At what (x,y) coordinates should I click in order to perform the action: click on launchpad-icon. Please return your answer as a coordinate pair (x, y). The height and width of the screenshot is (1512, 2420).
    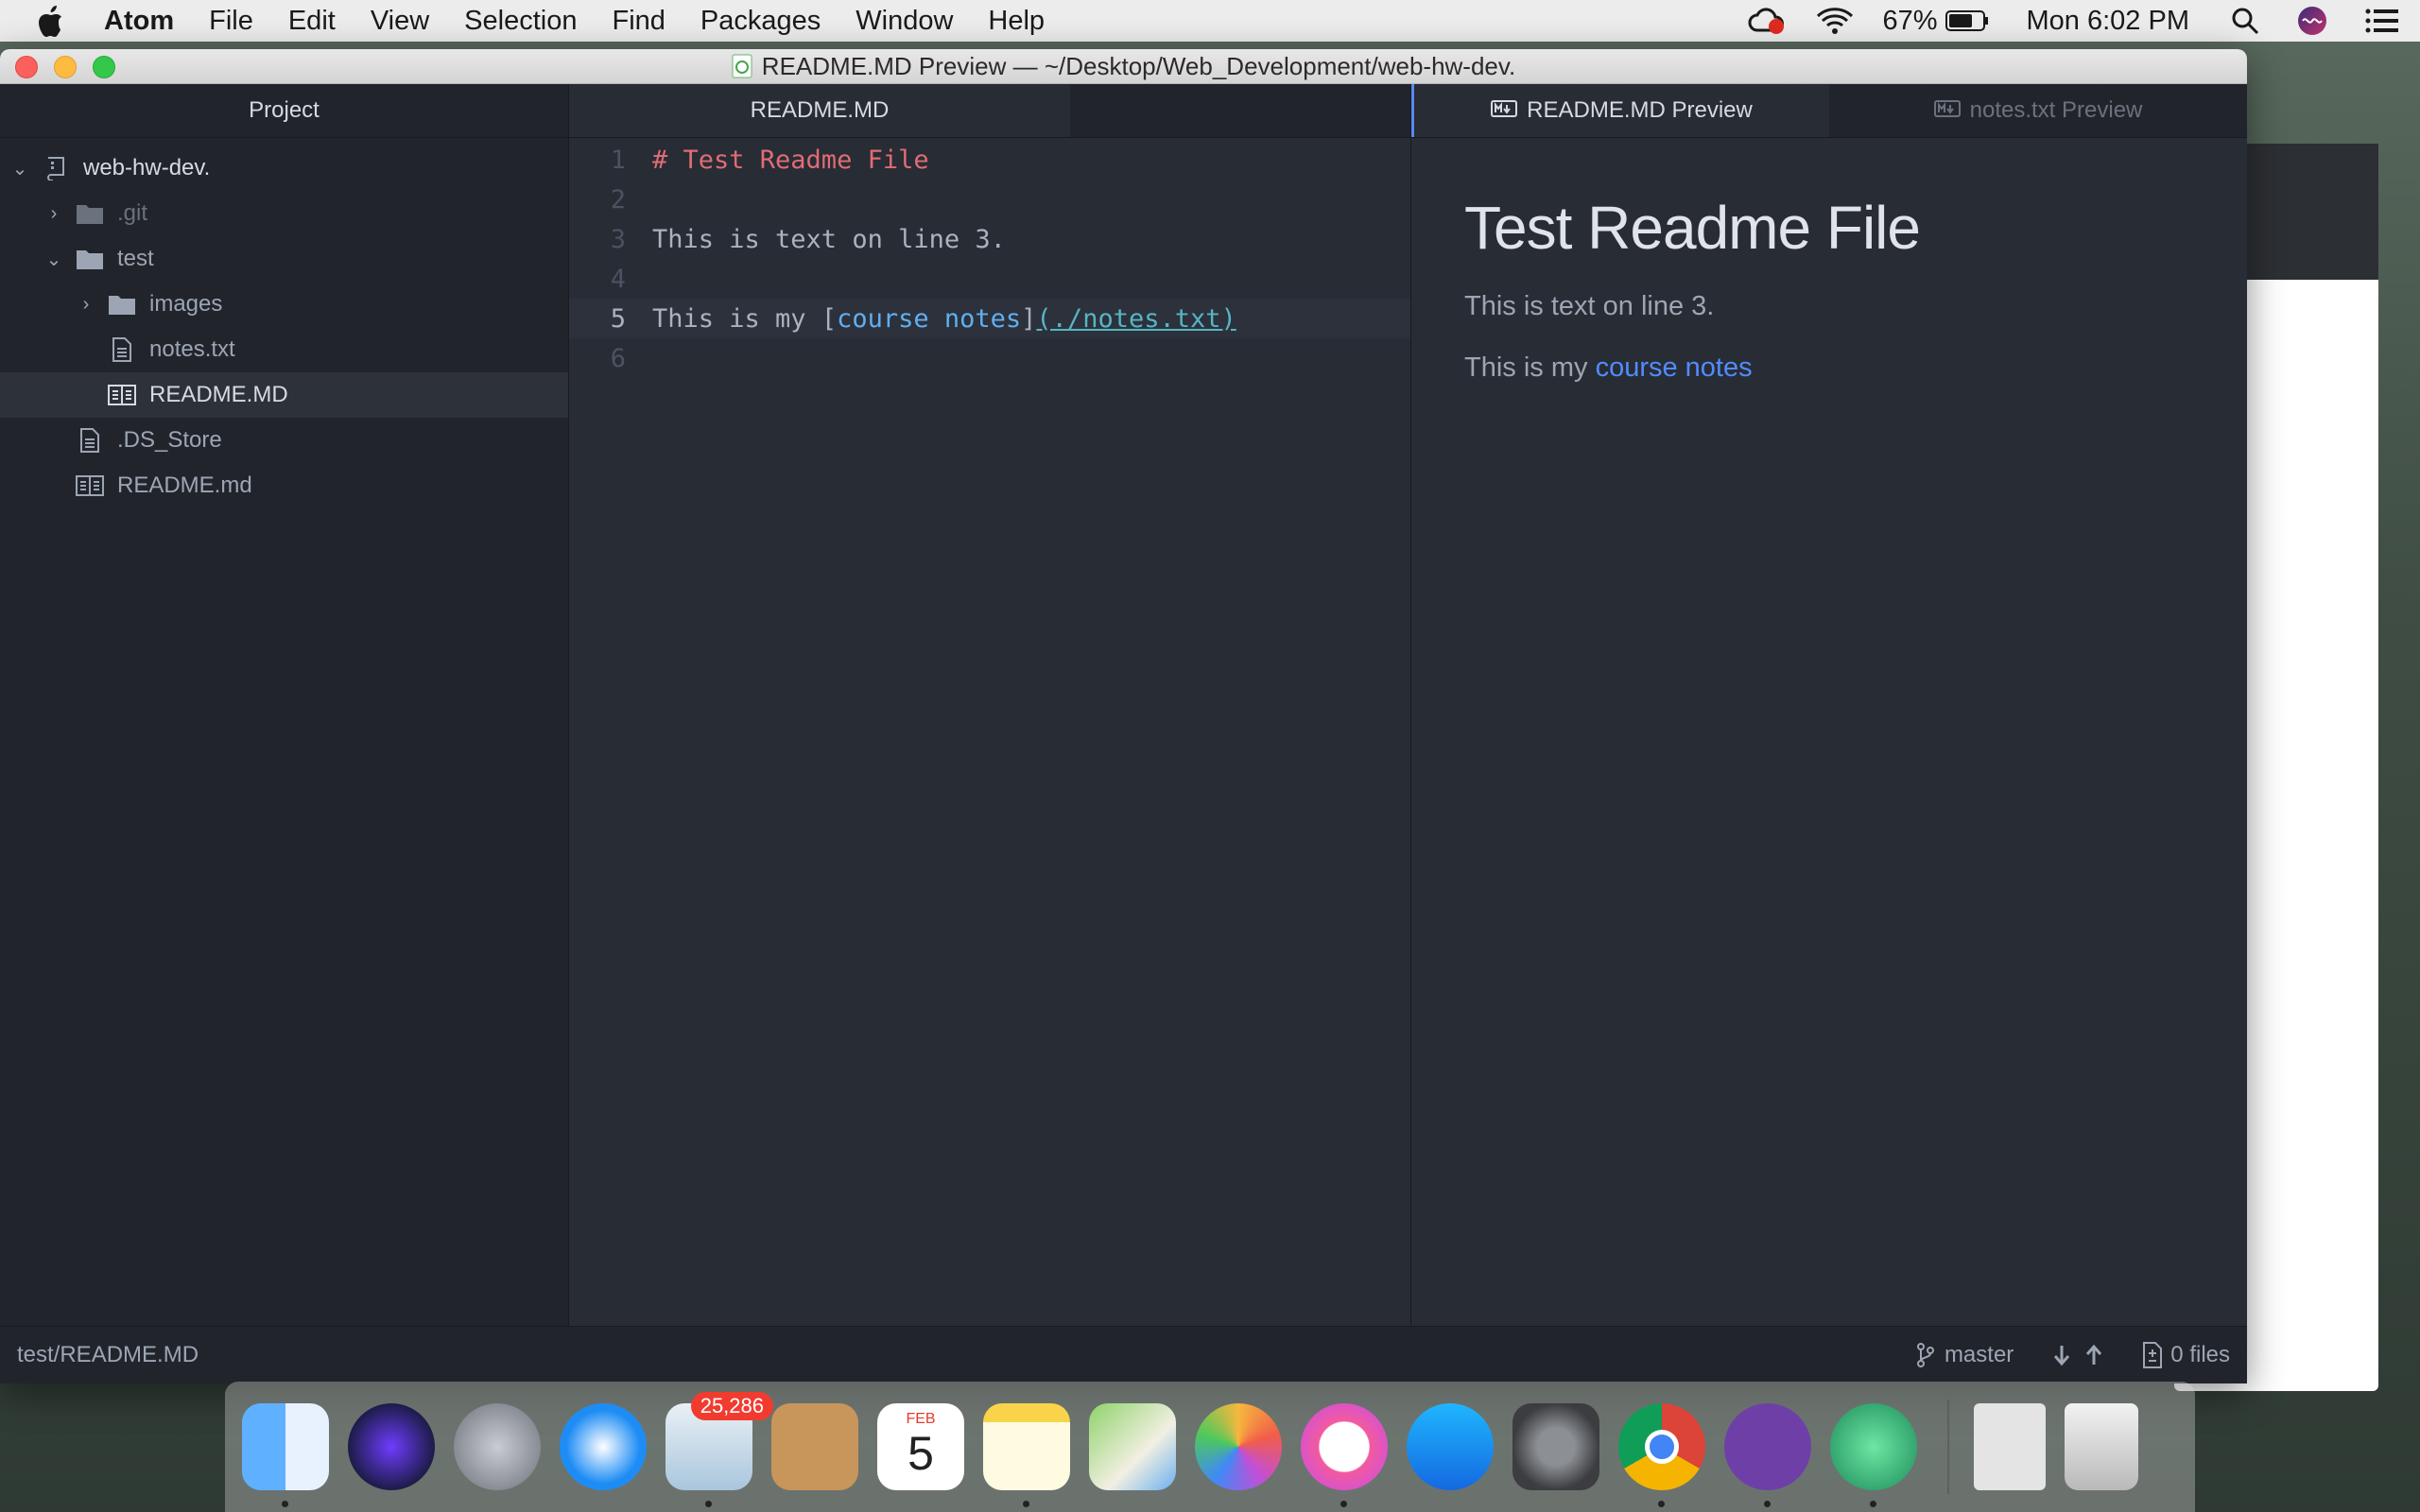
    Looking at the image, I should click on (497, 1446).